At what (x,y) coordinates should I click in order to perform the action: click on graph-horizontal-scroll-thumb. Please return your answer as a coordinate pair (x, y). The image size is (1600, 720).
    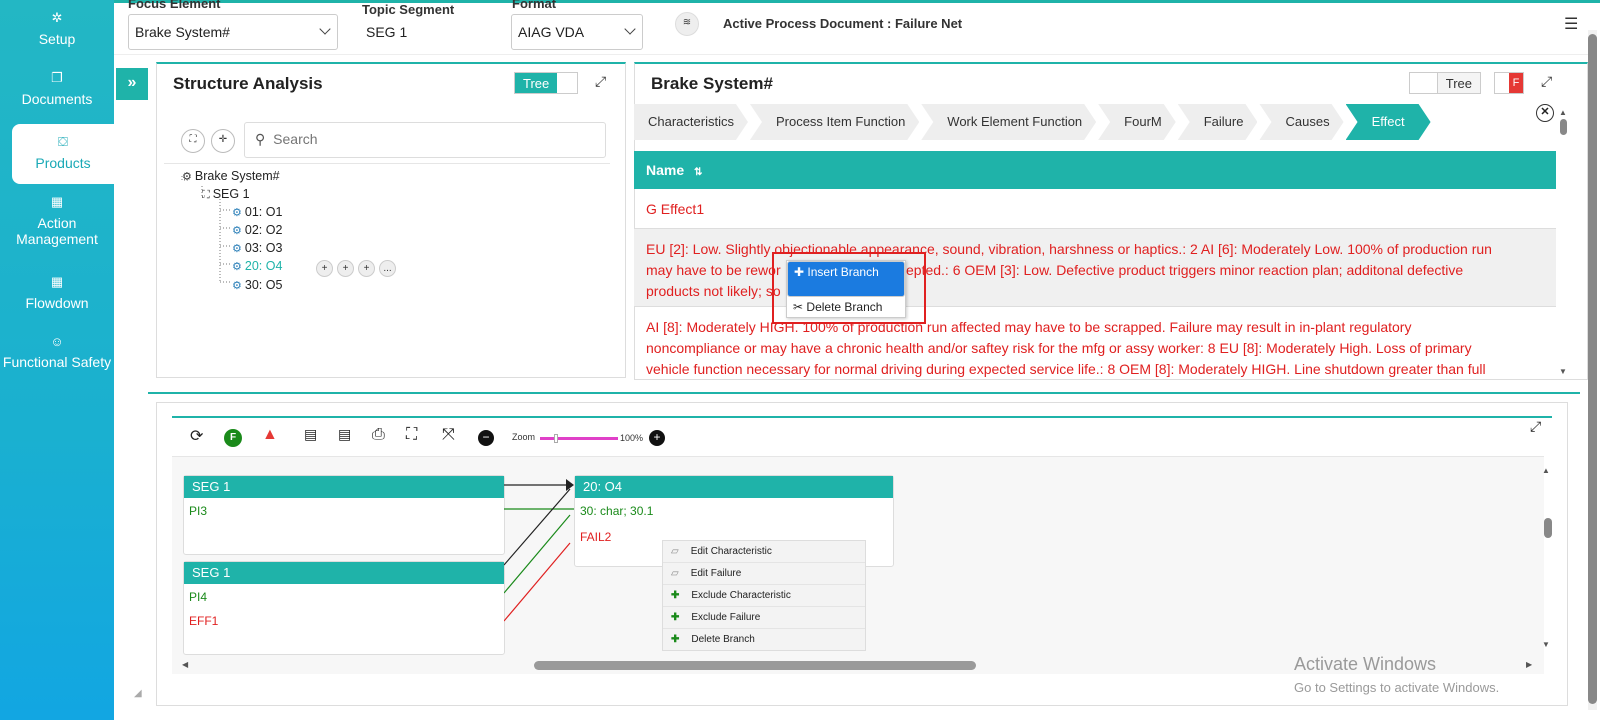
    Looking at the image, I should click on (755, 665).